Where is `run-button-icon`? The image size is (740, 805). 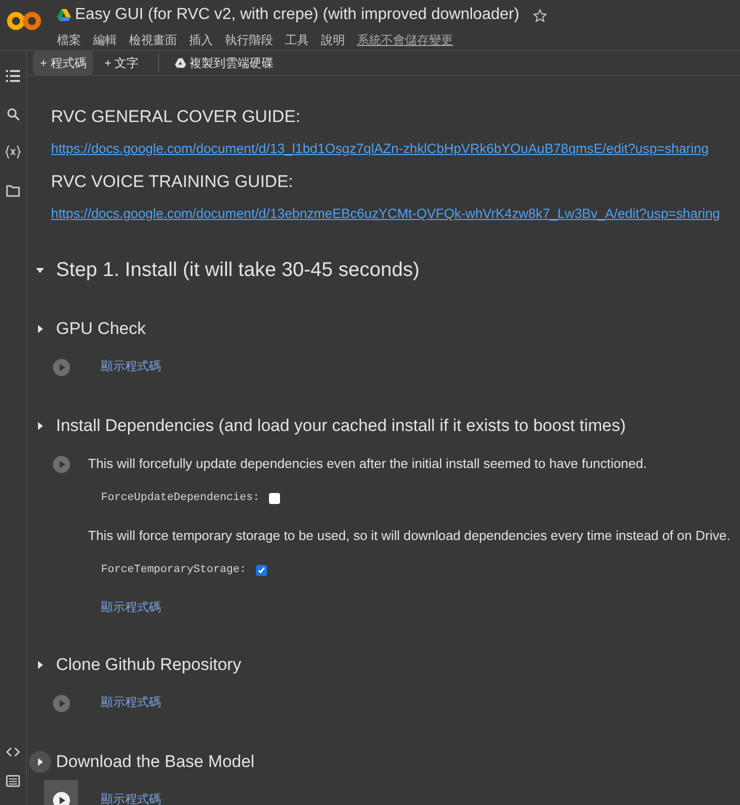 run-button-icon is located at coordinates (61, 798).